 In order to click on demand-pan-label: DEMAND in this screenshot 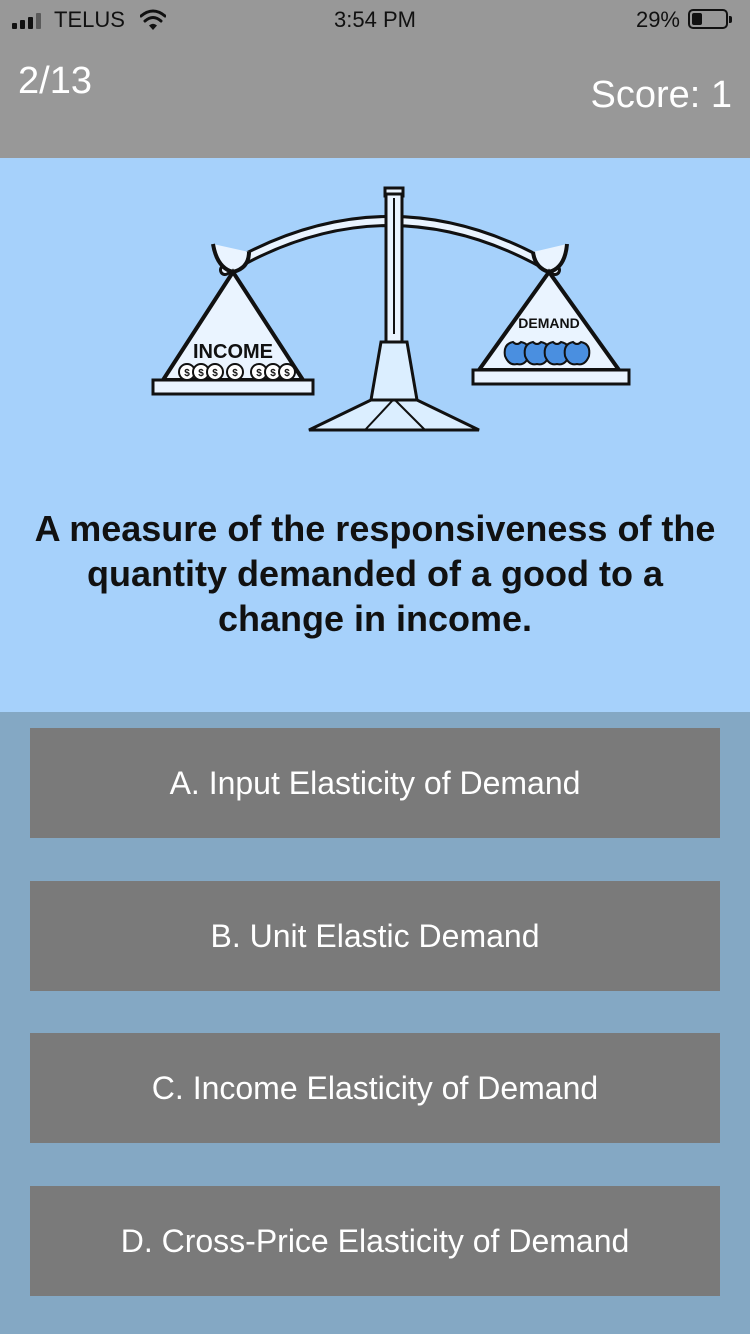, I will do `click(548, 323)`.